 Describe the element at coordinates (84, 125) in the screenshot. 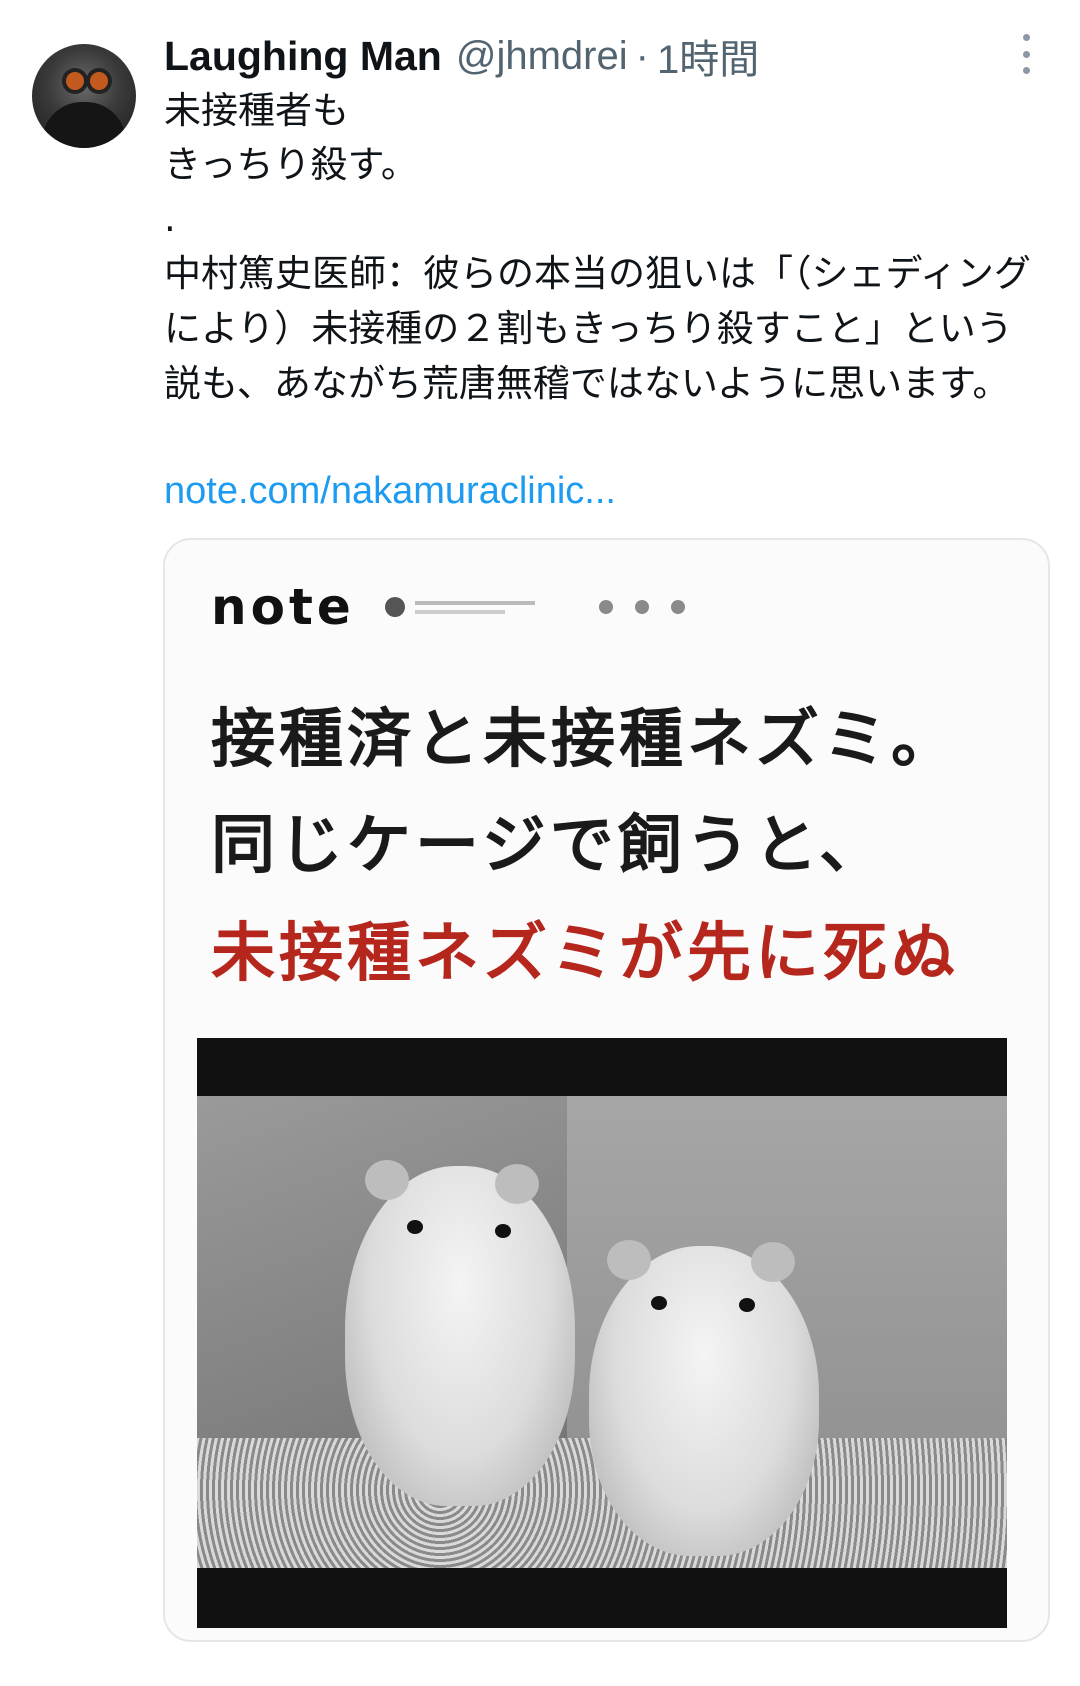

I see `avatar-figure` at that location.